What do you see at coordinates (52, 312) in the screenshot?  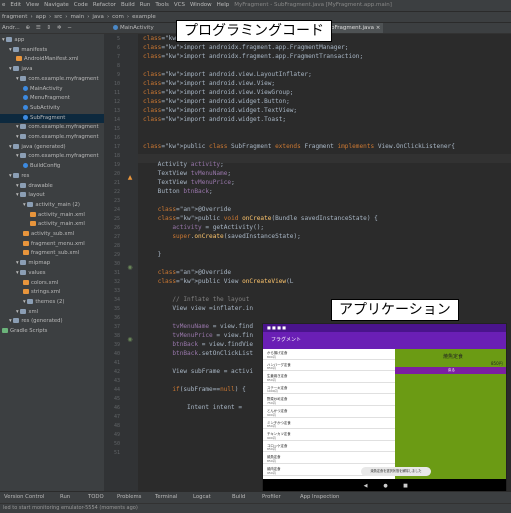 I see `tree-item: ▾ xml` at bounding box center [52, 312].